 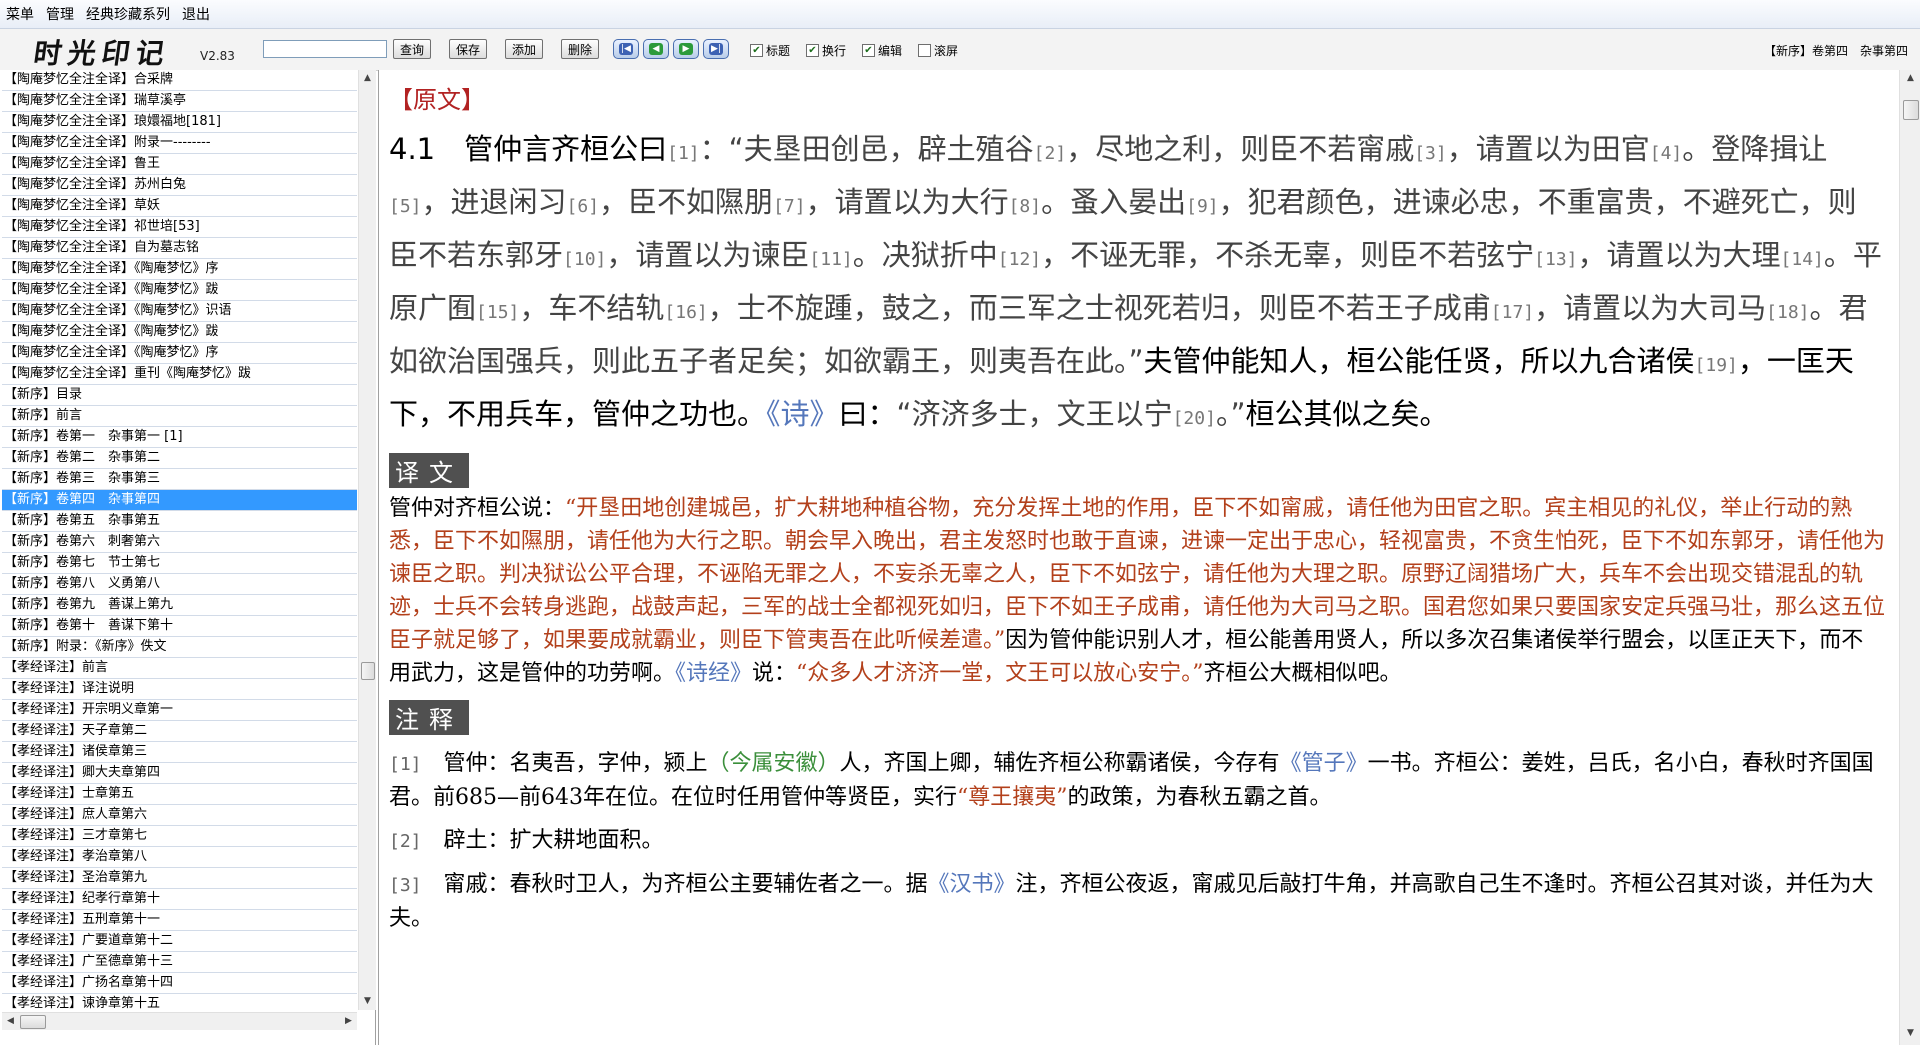 I want to click on footnote-ref: [5], so click(x=405, y=206).